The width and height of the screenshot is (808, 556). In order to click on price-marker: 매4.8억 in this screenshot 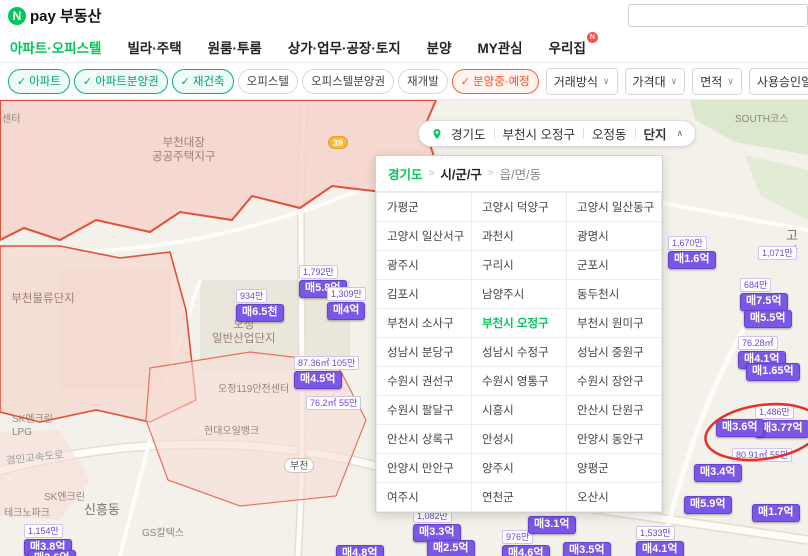, I will do `click(360, 550)`.